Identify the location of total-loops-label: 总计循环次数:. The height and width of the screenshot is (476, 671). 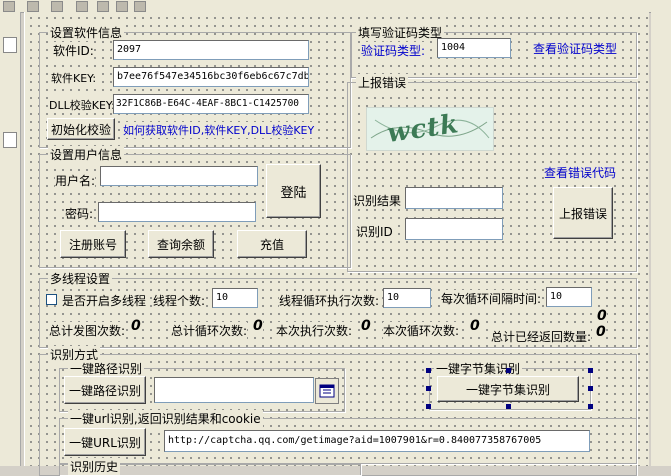
(209, 330).